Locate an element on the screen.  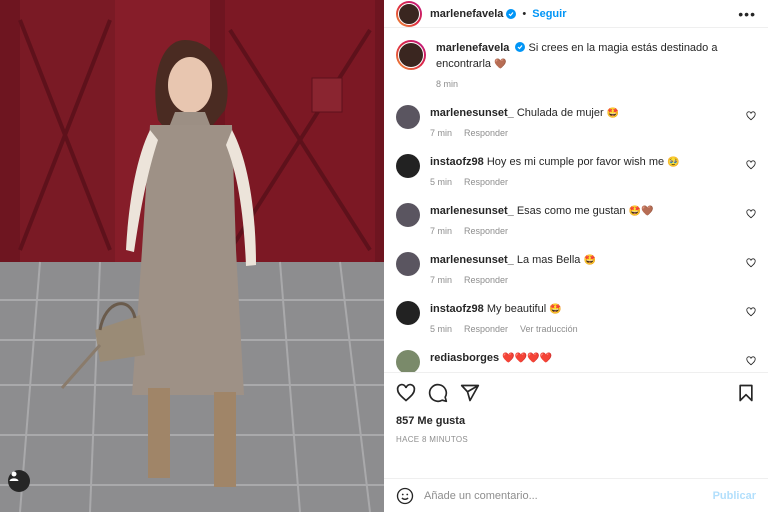
user-tag-icon is located at coordinates (19, 481).